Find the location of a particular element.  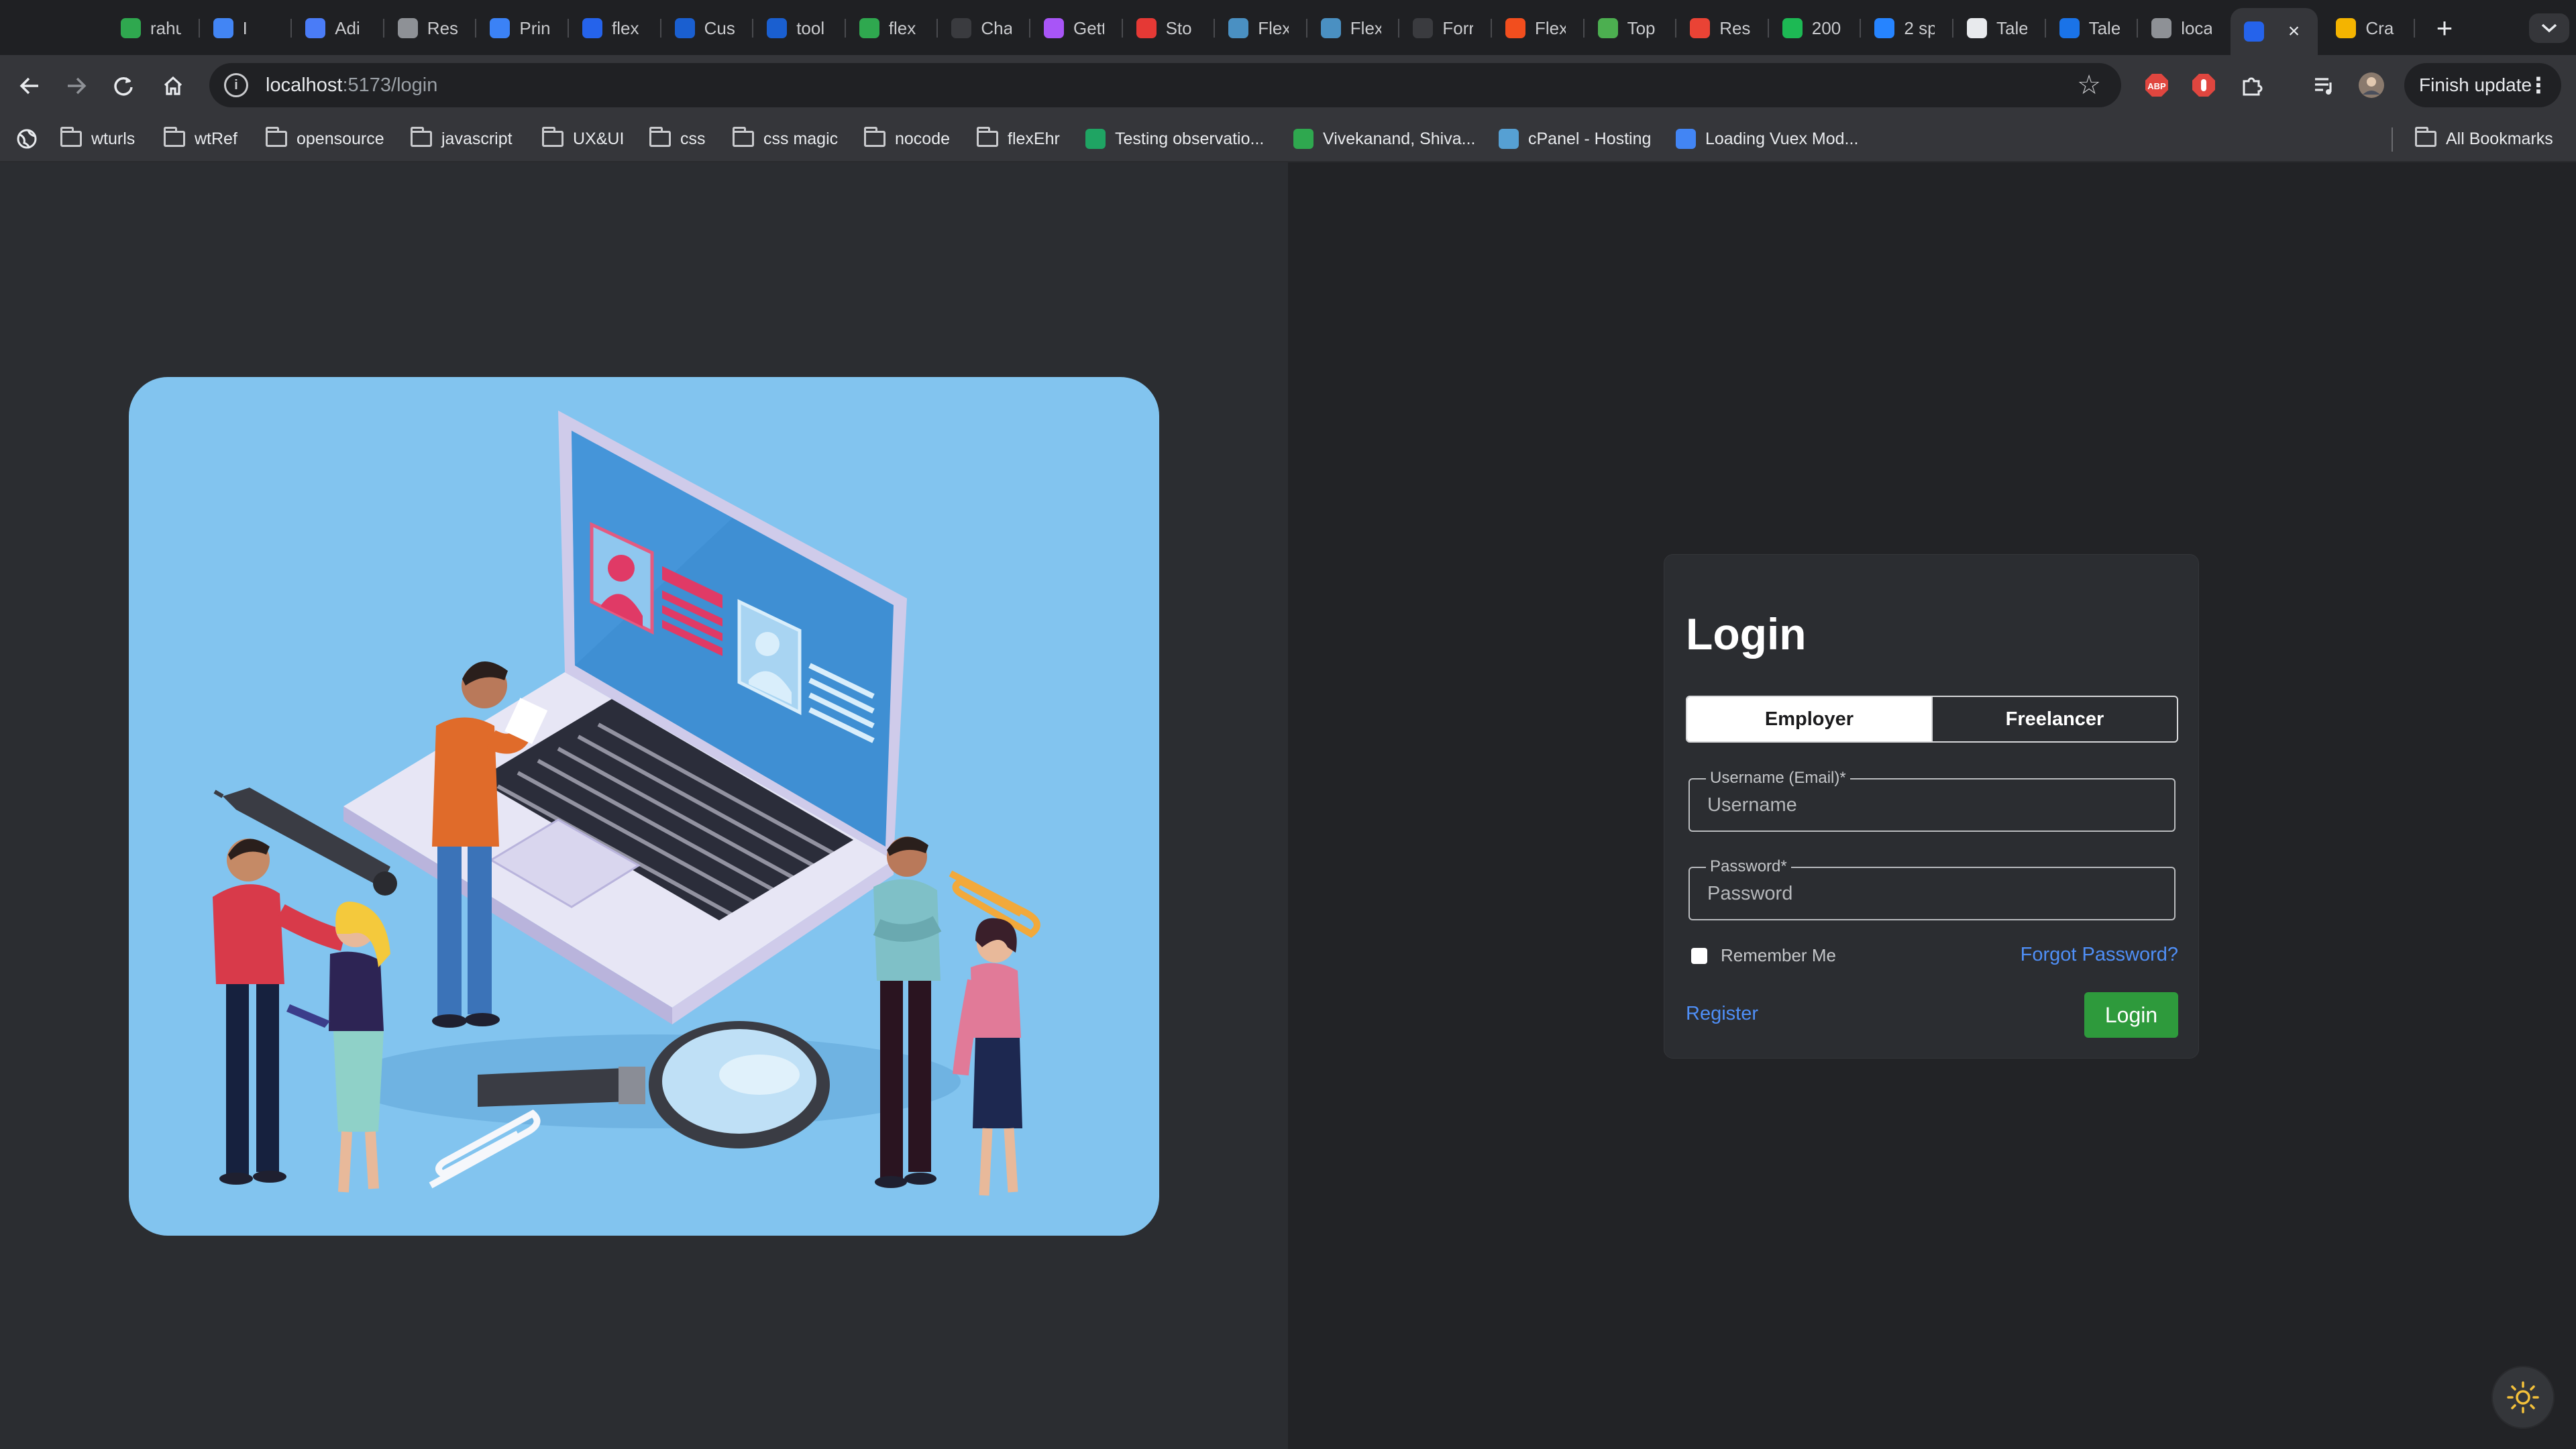

close-tab-icon: × is located at coordinates (2294, 31).